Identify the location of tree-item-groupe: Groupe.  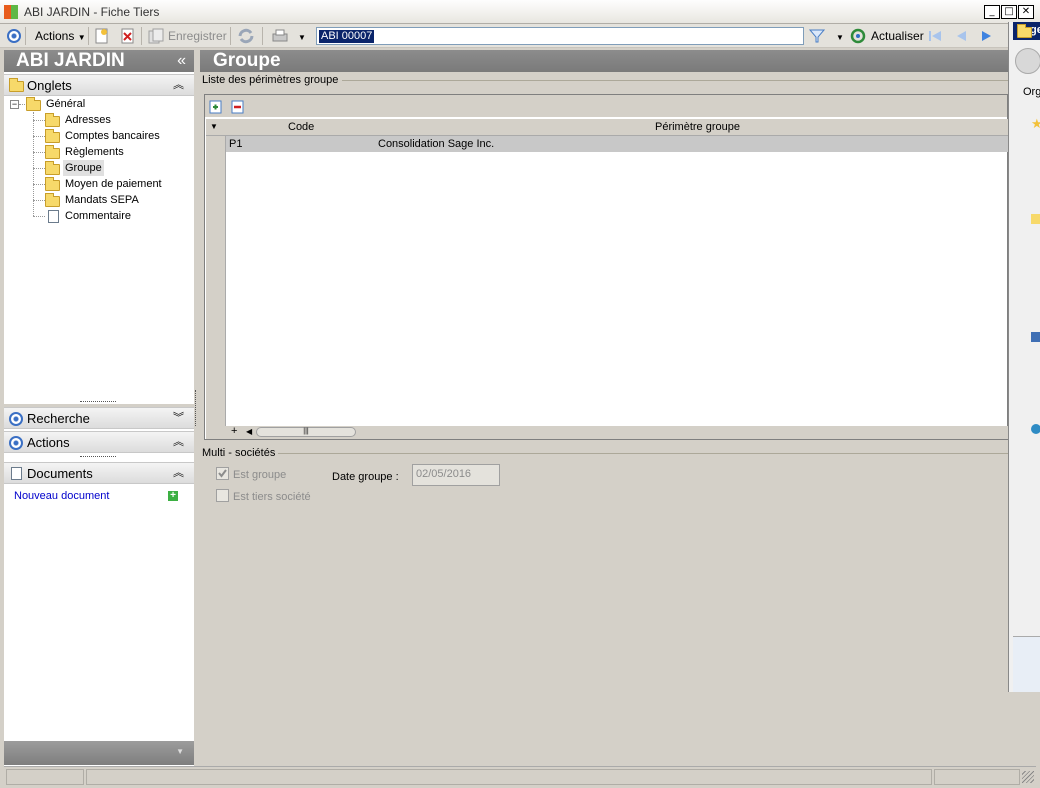
(83, 168).